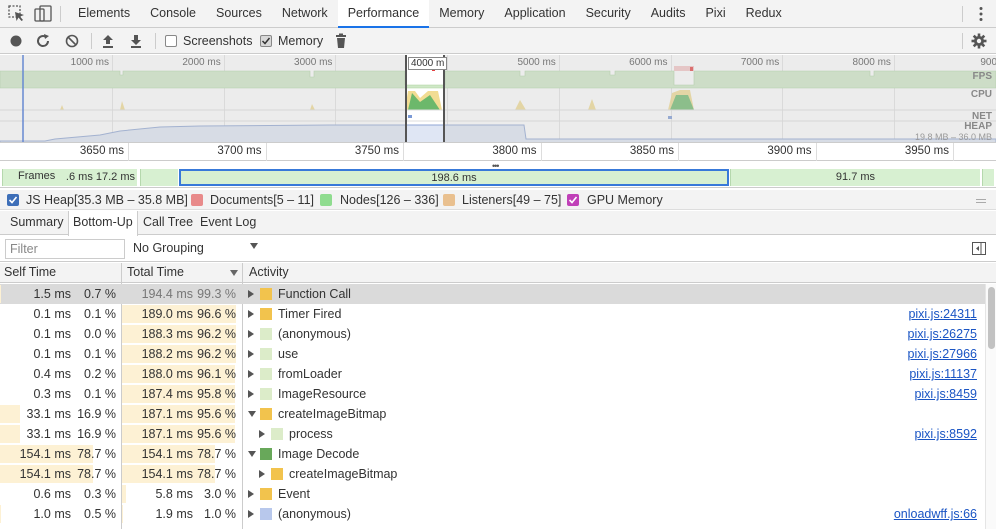 The height and width of the screenshot is (529, 996). I want to click on activity-header: Activity, so click(267, 273).